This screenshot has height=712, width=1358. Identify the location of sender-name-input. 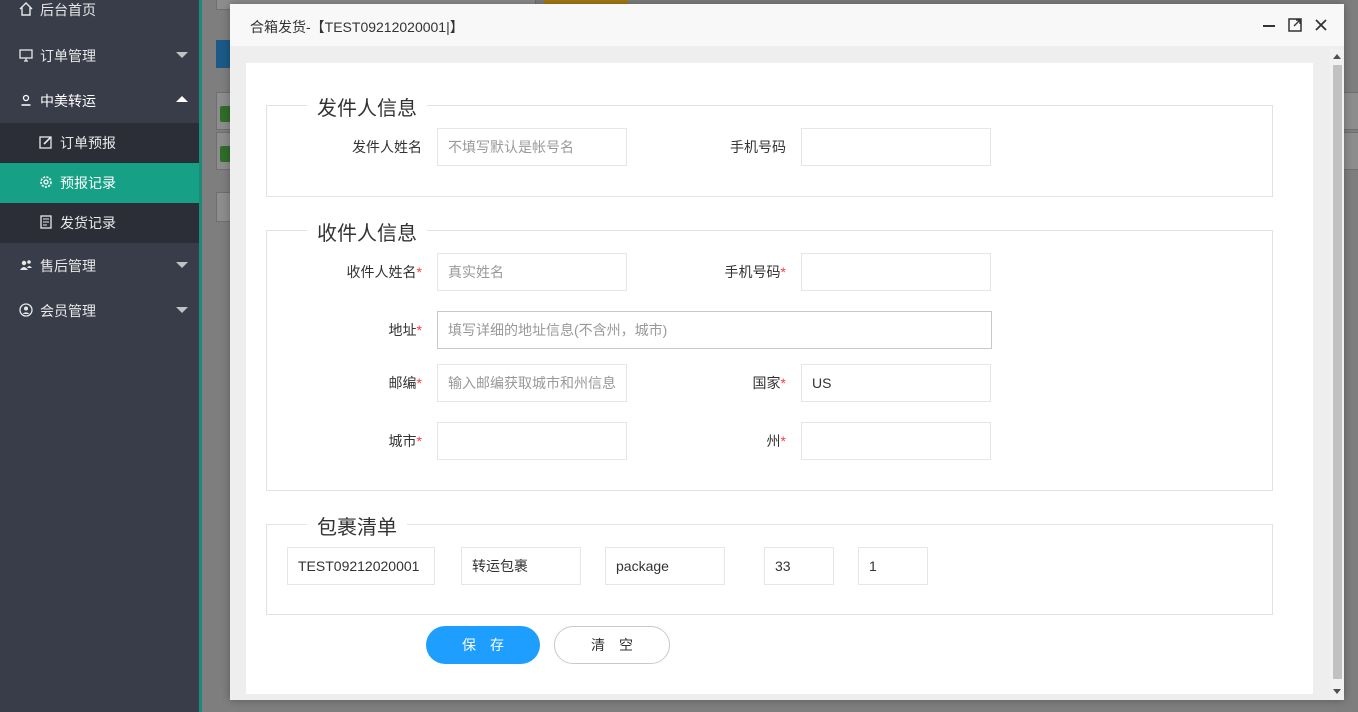
(532, 147).